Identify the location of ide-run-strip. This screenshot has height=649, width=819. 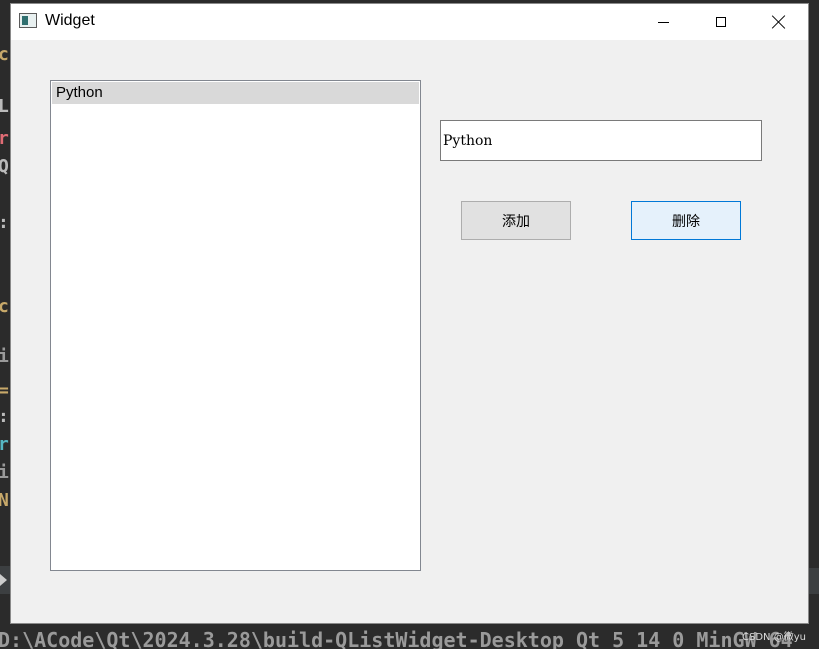
(5, 580).